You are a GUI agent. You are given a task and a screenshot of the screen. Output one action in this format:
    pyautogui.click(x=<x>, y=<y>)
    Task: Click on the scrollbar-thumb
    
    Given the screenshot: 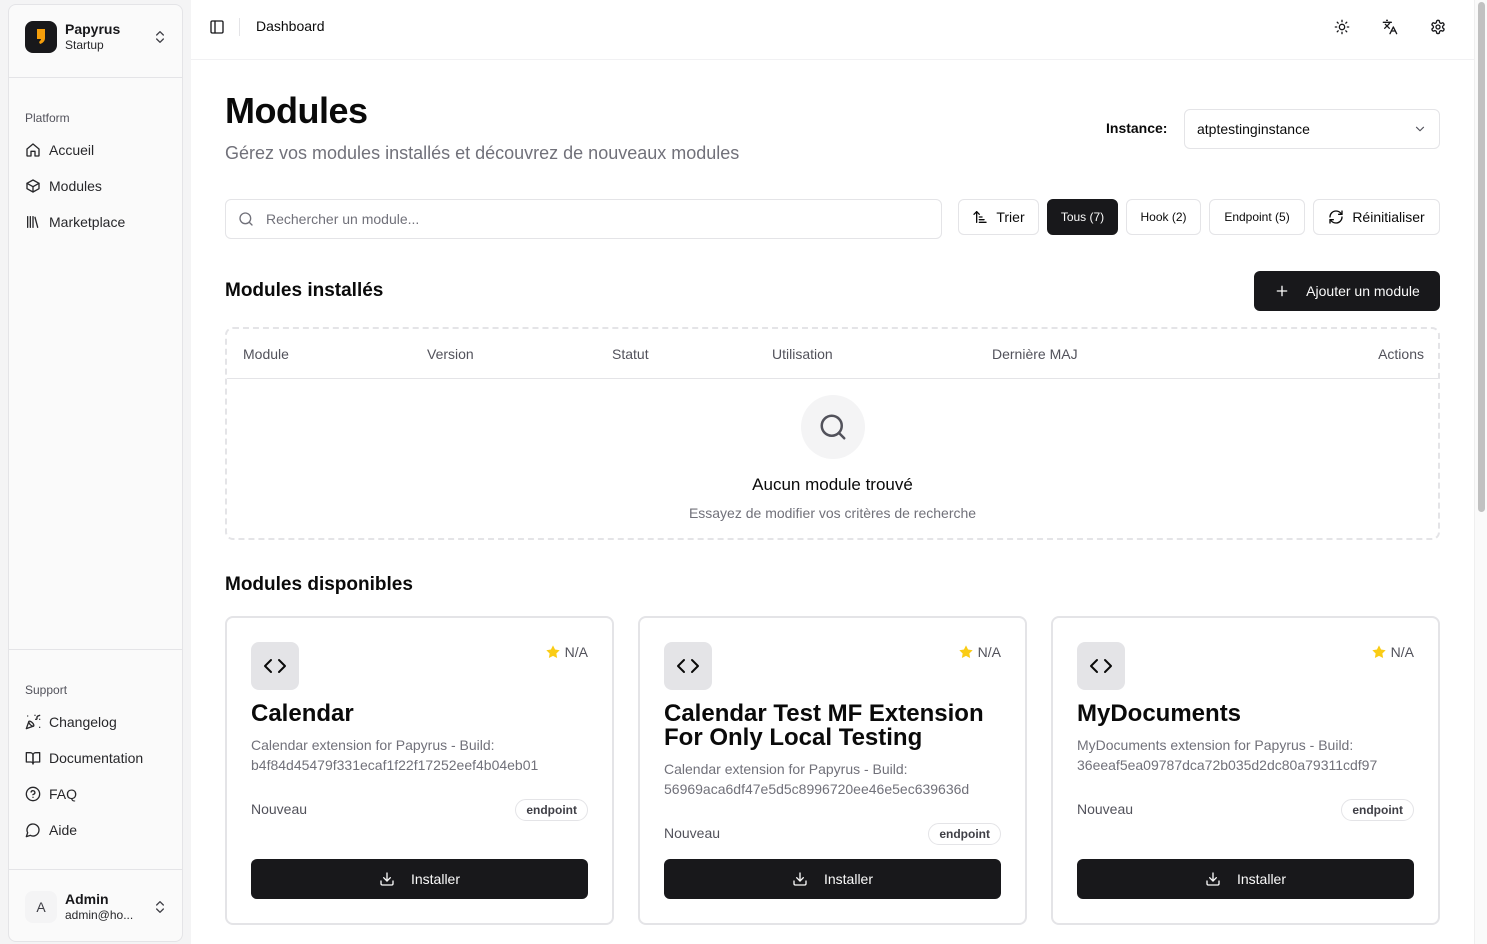 What is the action you would take?
    pyautogui.click(x=1481, y=257)
    